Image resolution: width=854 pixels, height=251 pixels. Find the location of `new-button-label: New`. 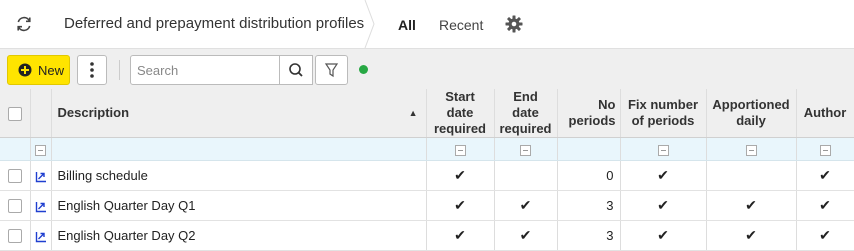

new-button-label: New is located at coordinates (51, 70).